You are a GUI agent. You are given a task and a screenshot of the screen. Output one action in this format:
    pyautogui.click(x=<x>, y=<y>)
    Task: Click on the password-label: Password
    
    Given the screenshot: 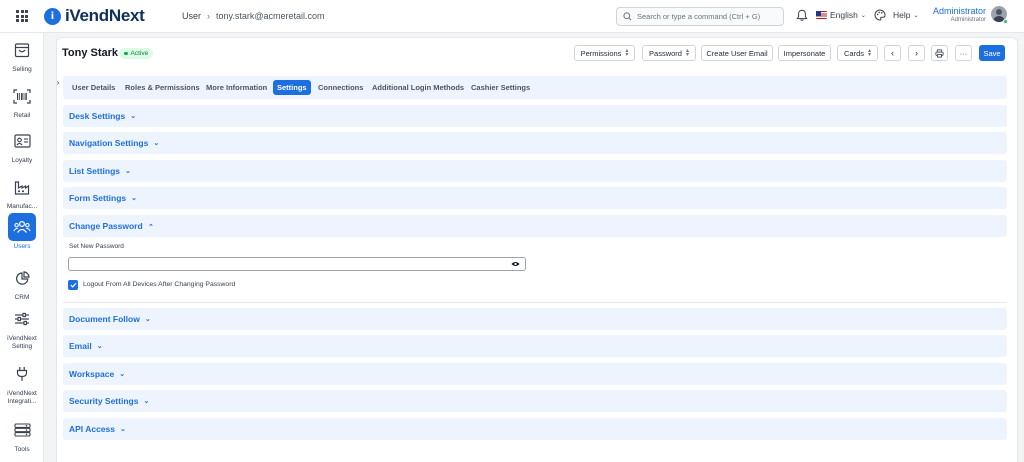 What is the action you would take?
    pyautogui.click(x=665, y=53)
    